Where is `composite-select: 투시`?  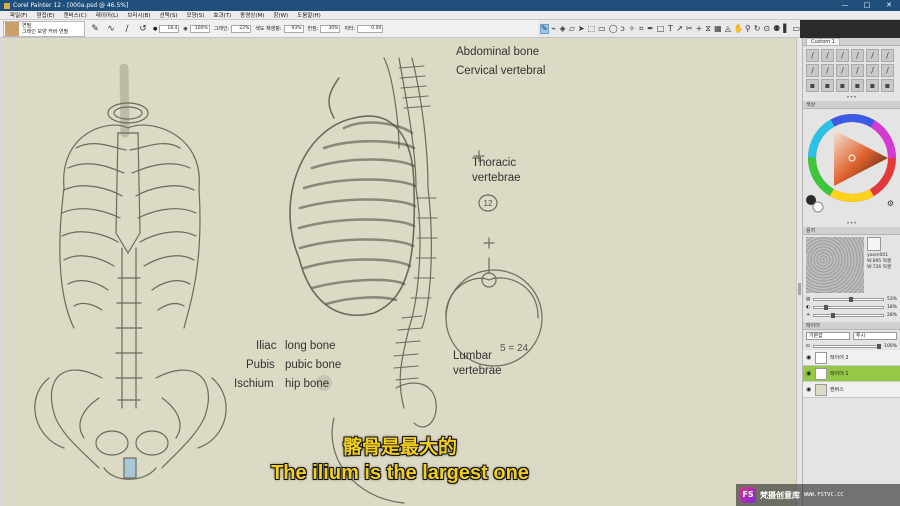 composite-select: 투시 is located at coordinates (875, 336).